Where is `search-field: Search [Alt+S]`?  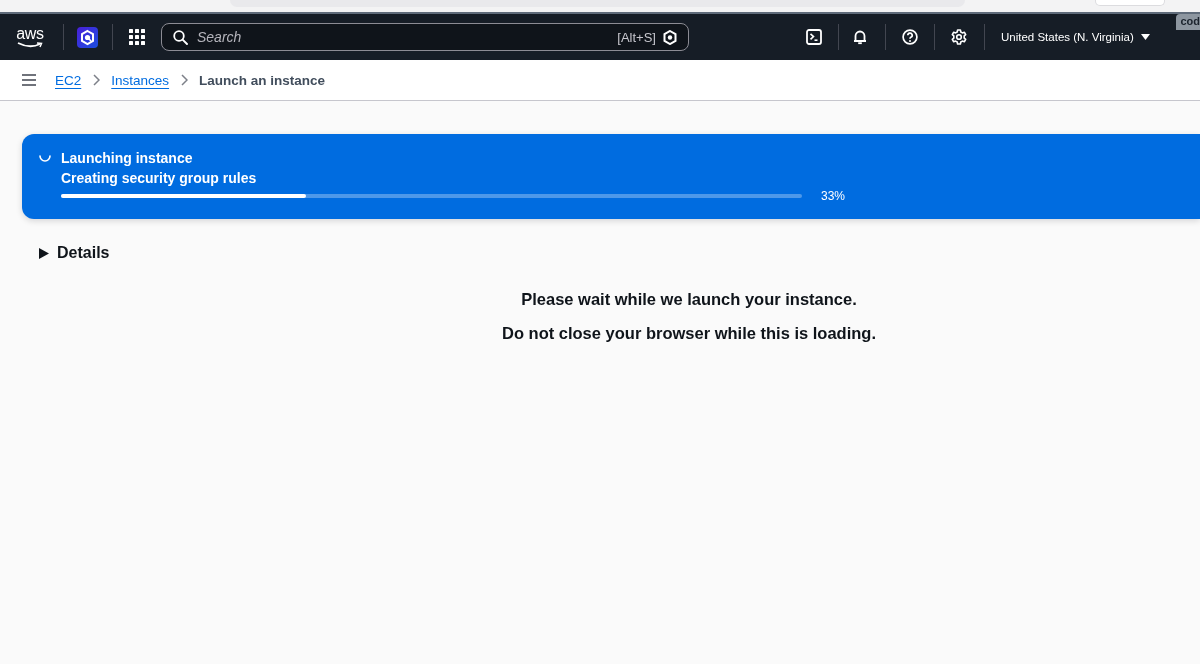
search-field: Search [Alt+S] is located at coordinates (425, 37).